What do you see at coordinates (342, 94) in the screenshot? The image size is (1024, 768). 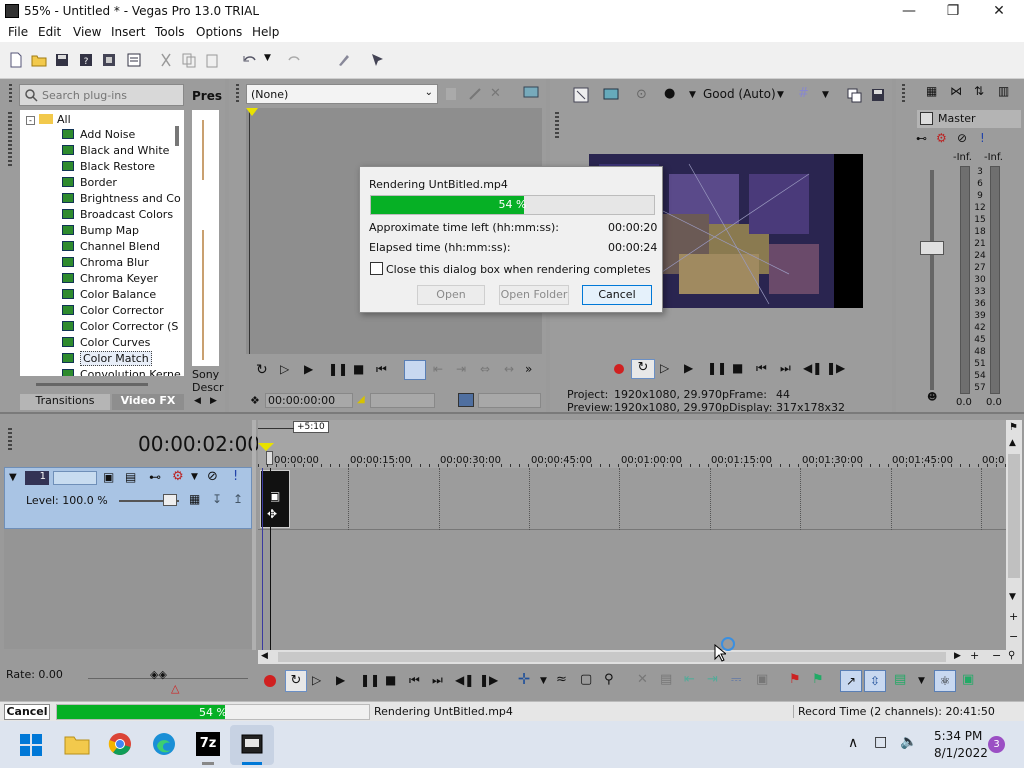 I see `trimmer-dropdown: (None) ⌄` at bounding box center [342, 94].